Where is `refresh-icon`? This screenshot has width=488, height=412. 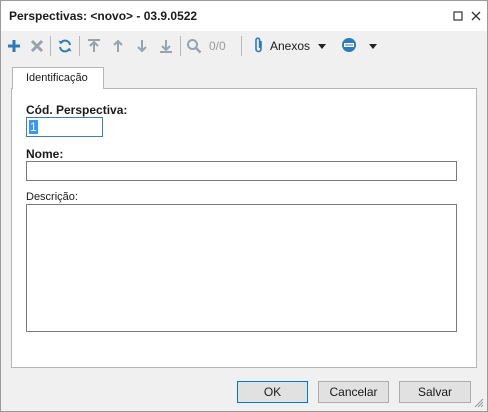
refresh-icon is located at coordinates (65, 46).